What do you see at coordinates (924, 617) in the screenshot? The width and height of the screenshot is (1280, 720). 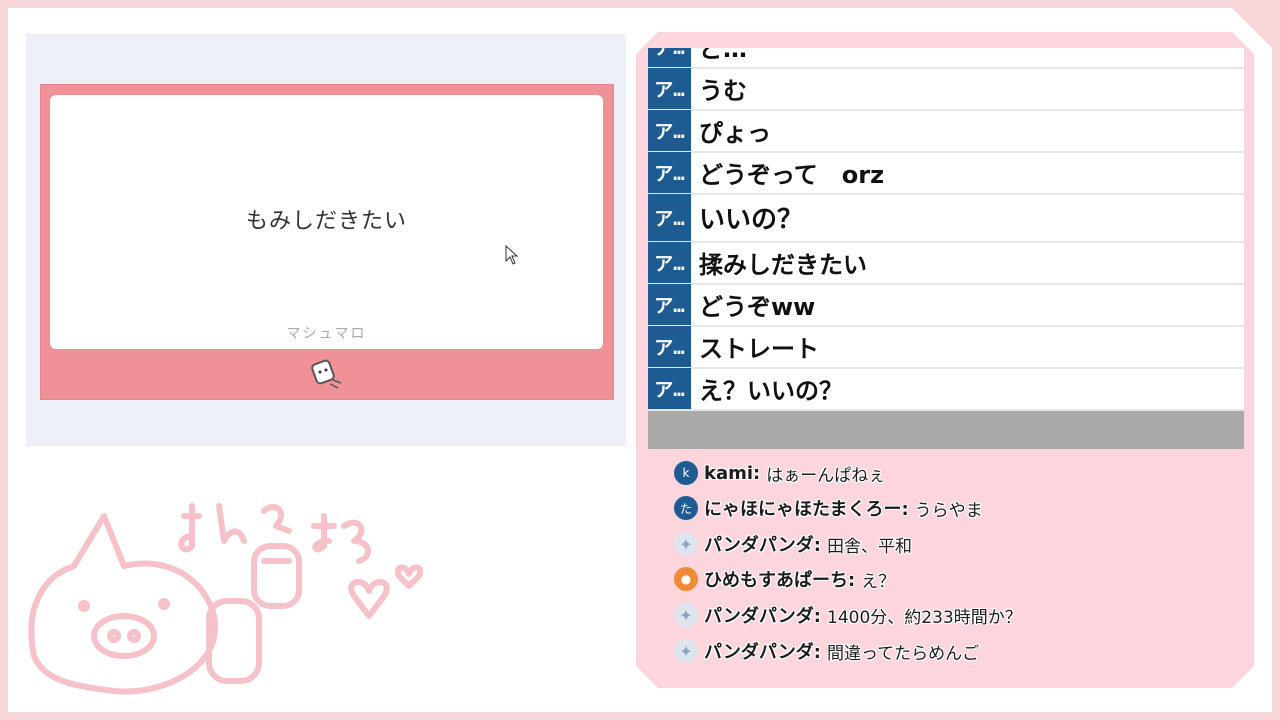 I see `chat-text: 1400分、約233時間か？` at bounding box center [924, 617].